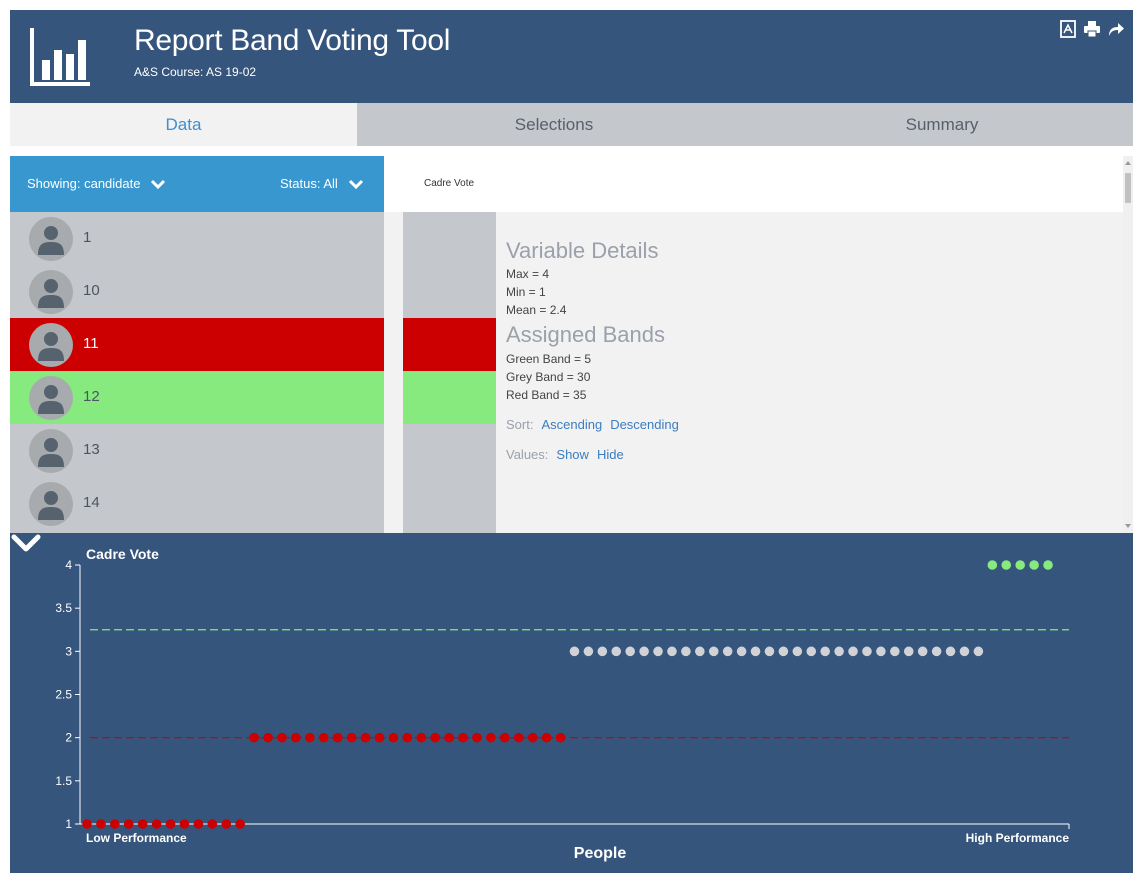 This screenshot has width=1133, height=873. What do you see at coordinates (322, 183) in the screenshot?
I see `status-dropdown: Status: All` at bounding box center [322, 183].